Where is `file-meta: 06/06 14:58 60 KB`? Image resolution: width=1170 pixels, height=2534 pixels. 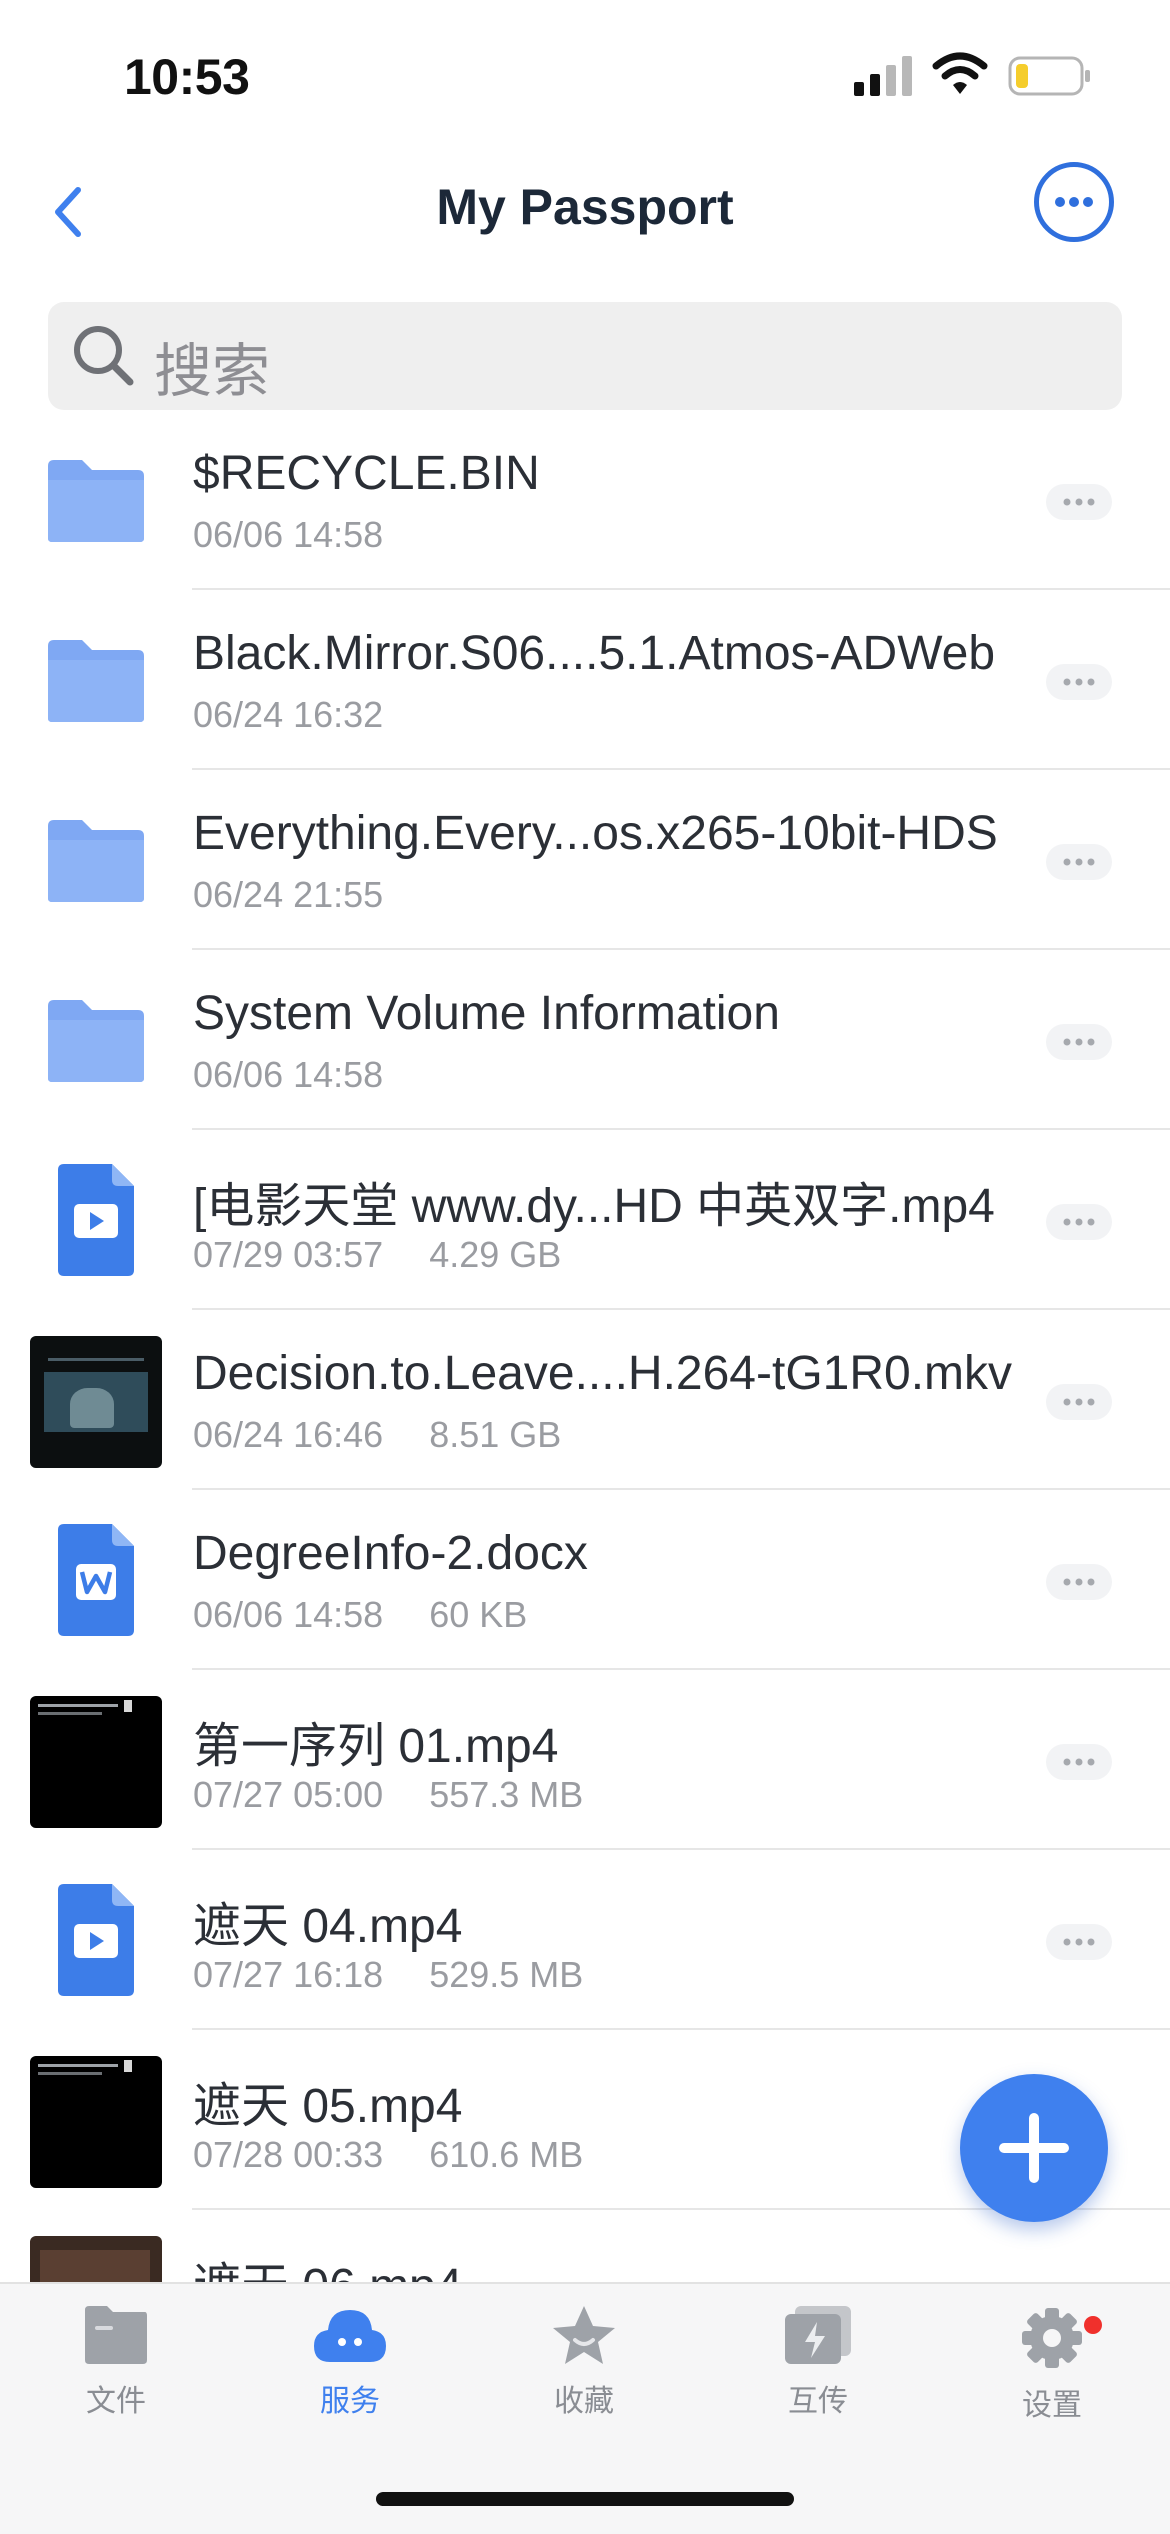
file-meta: 06/06 14:58 60 KB is located at coordinates (360, 1615).